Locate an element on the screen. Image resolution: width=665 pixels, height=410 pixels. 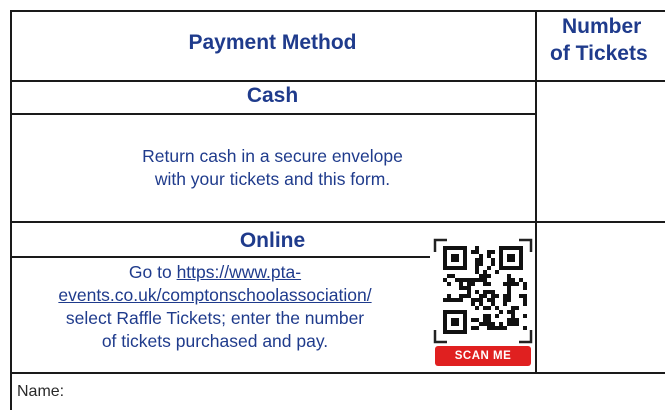
cash-title-divider is located at coordinates (272, 114).